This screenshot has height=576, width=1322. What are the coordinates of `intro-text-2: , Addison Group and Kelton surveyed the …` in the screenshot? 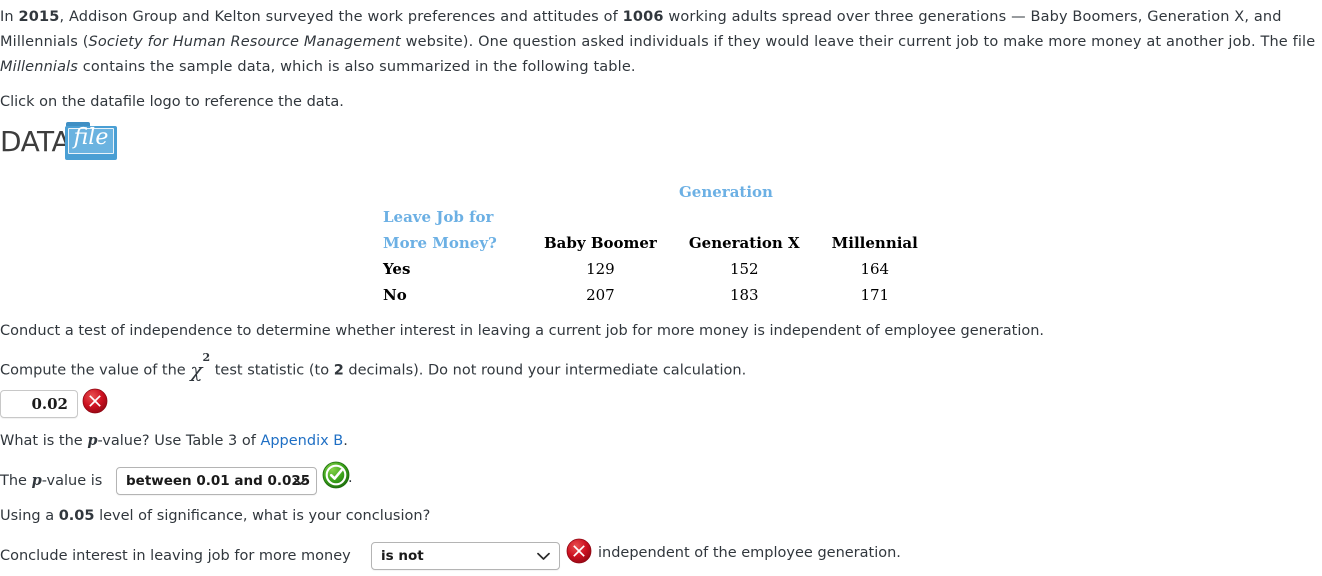 It's located at (341, 17).